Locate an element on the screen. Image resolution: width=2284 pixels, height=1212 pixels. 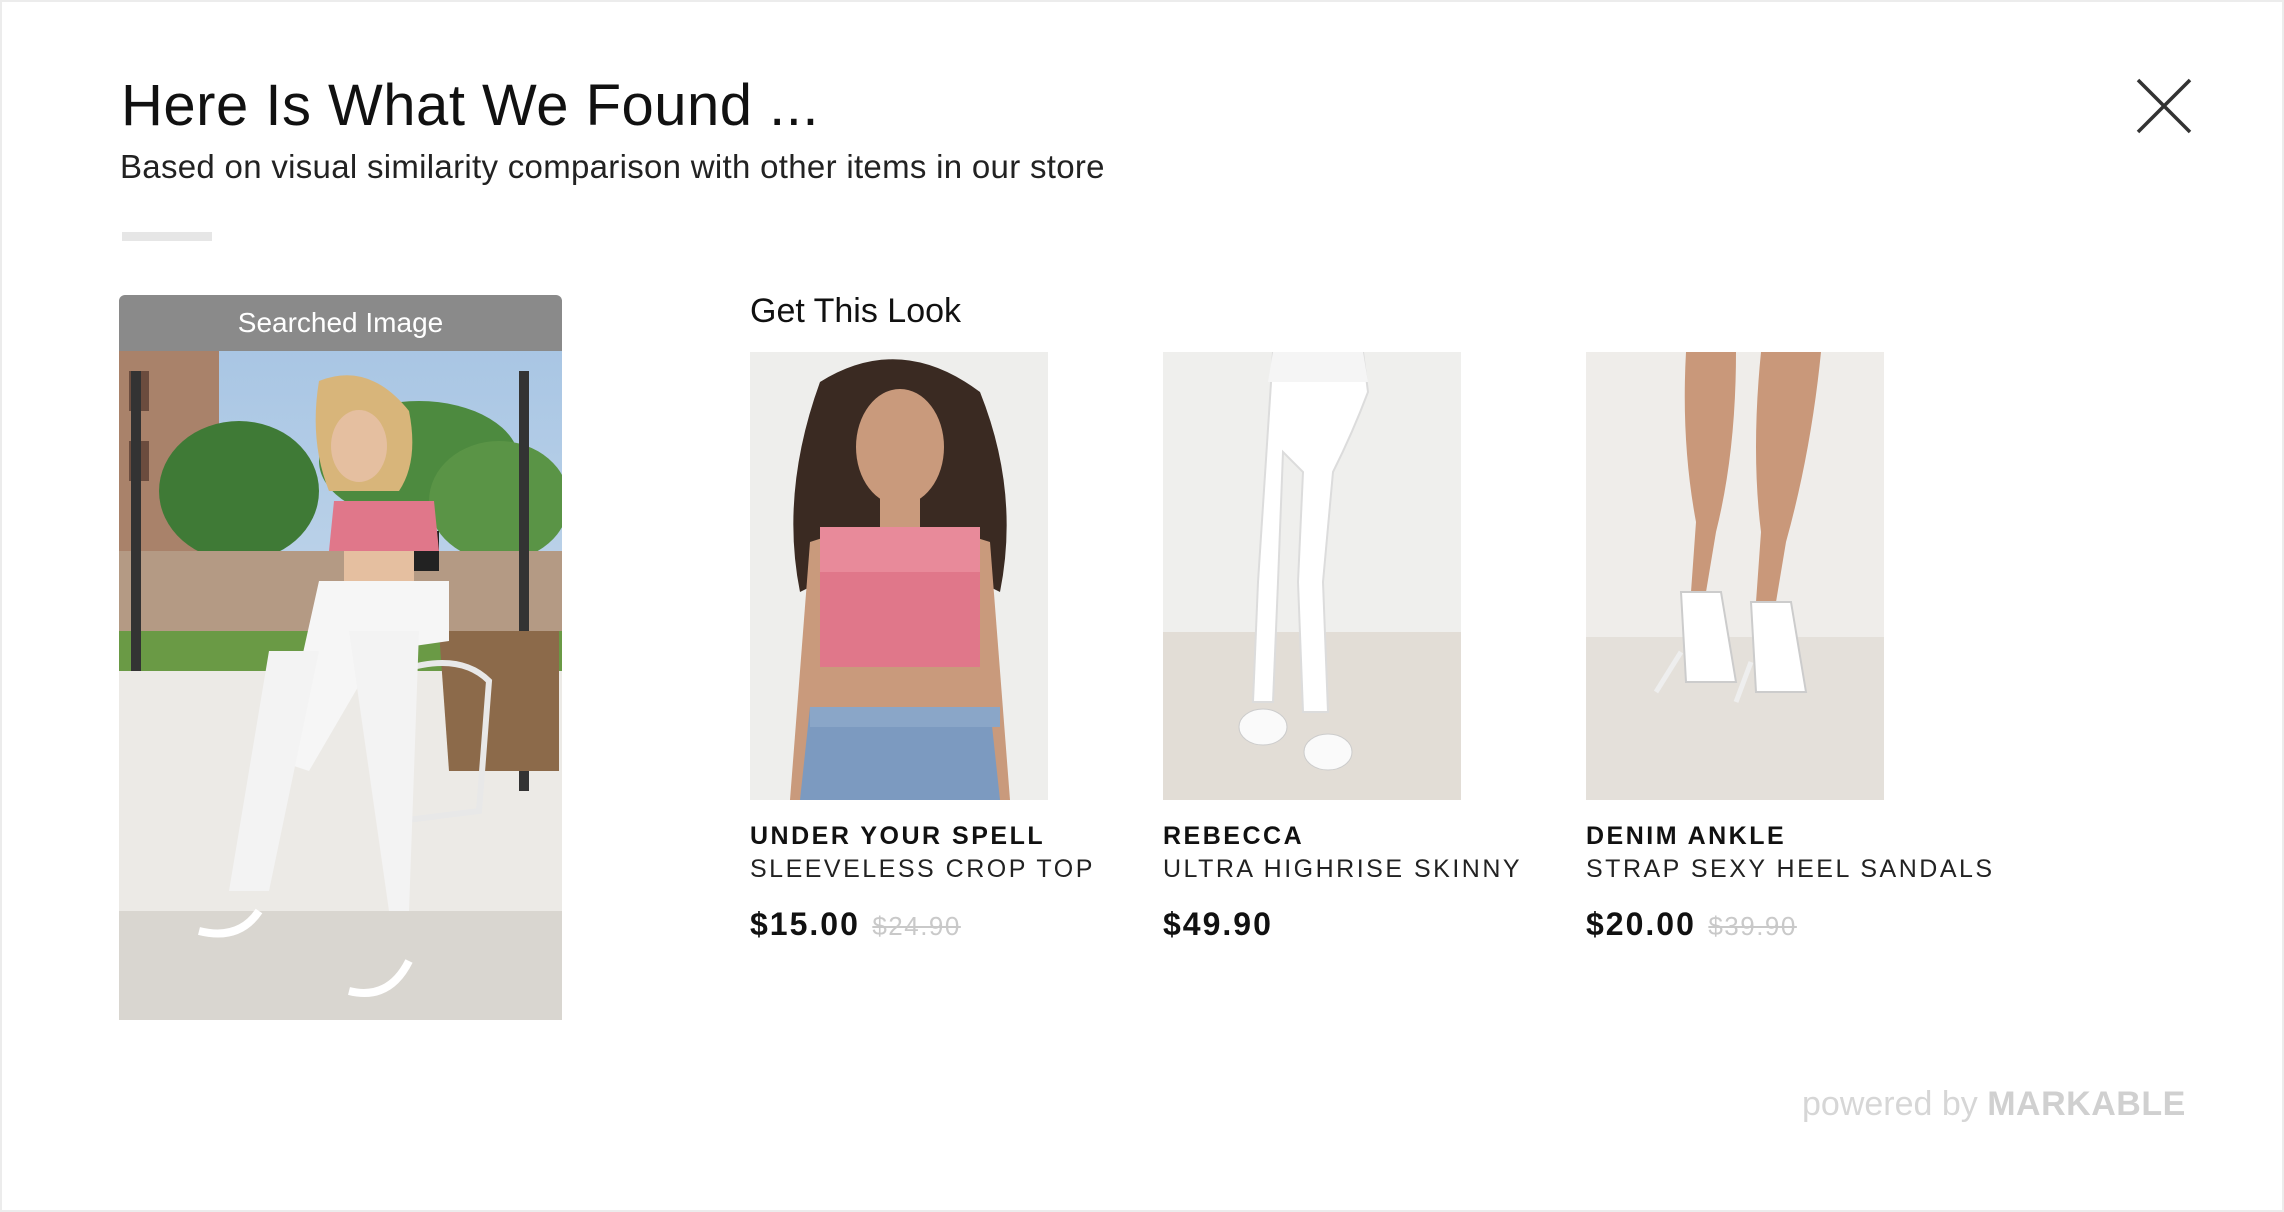
sale-price: $15.00 is located at coordinates (805, 924).